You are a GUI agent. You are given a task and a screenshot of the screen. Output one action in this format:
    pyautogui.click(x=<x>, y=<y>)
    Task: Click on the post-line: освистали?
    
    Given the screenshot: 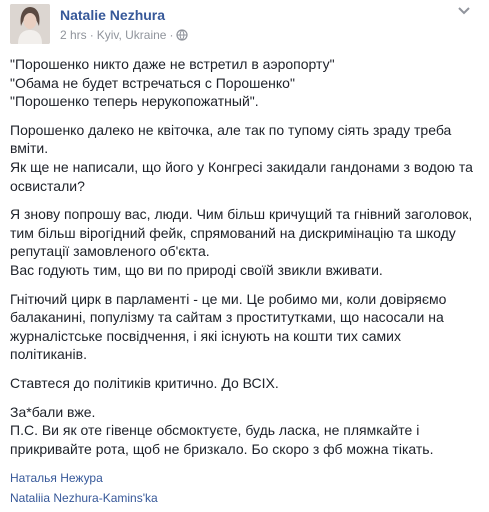 What is the action you would take?
    pyautogui.click(x=47, y=185)
    